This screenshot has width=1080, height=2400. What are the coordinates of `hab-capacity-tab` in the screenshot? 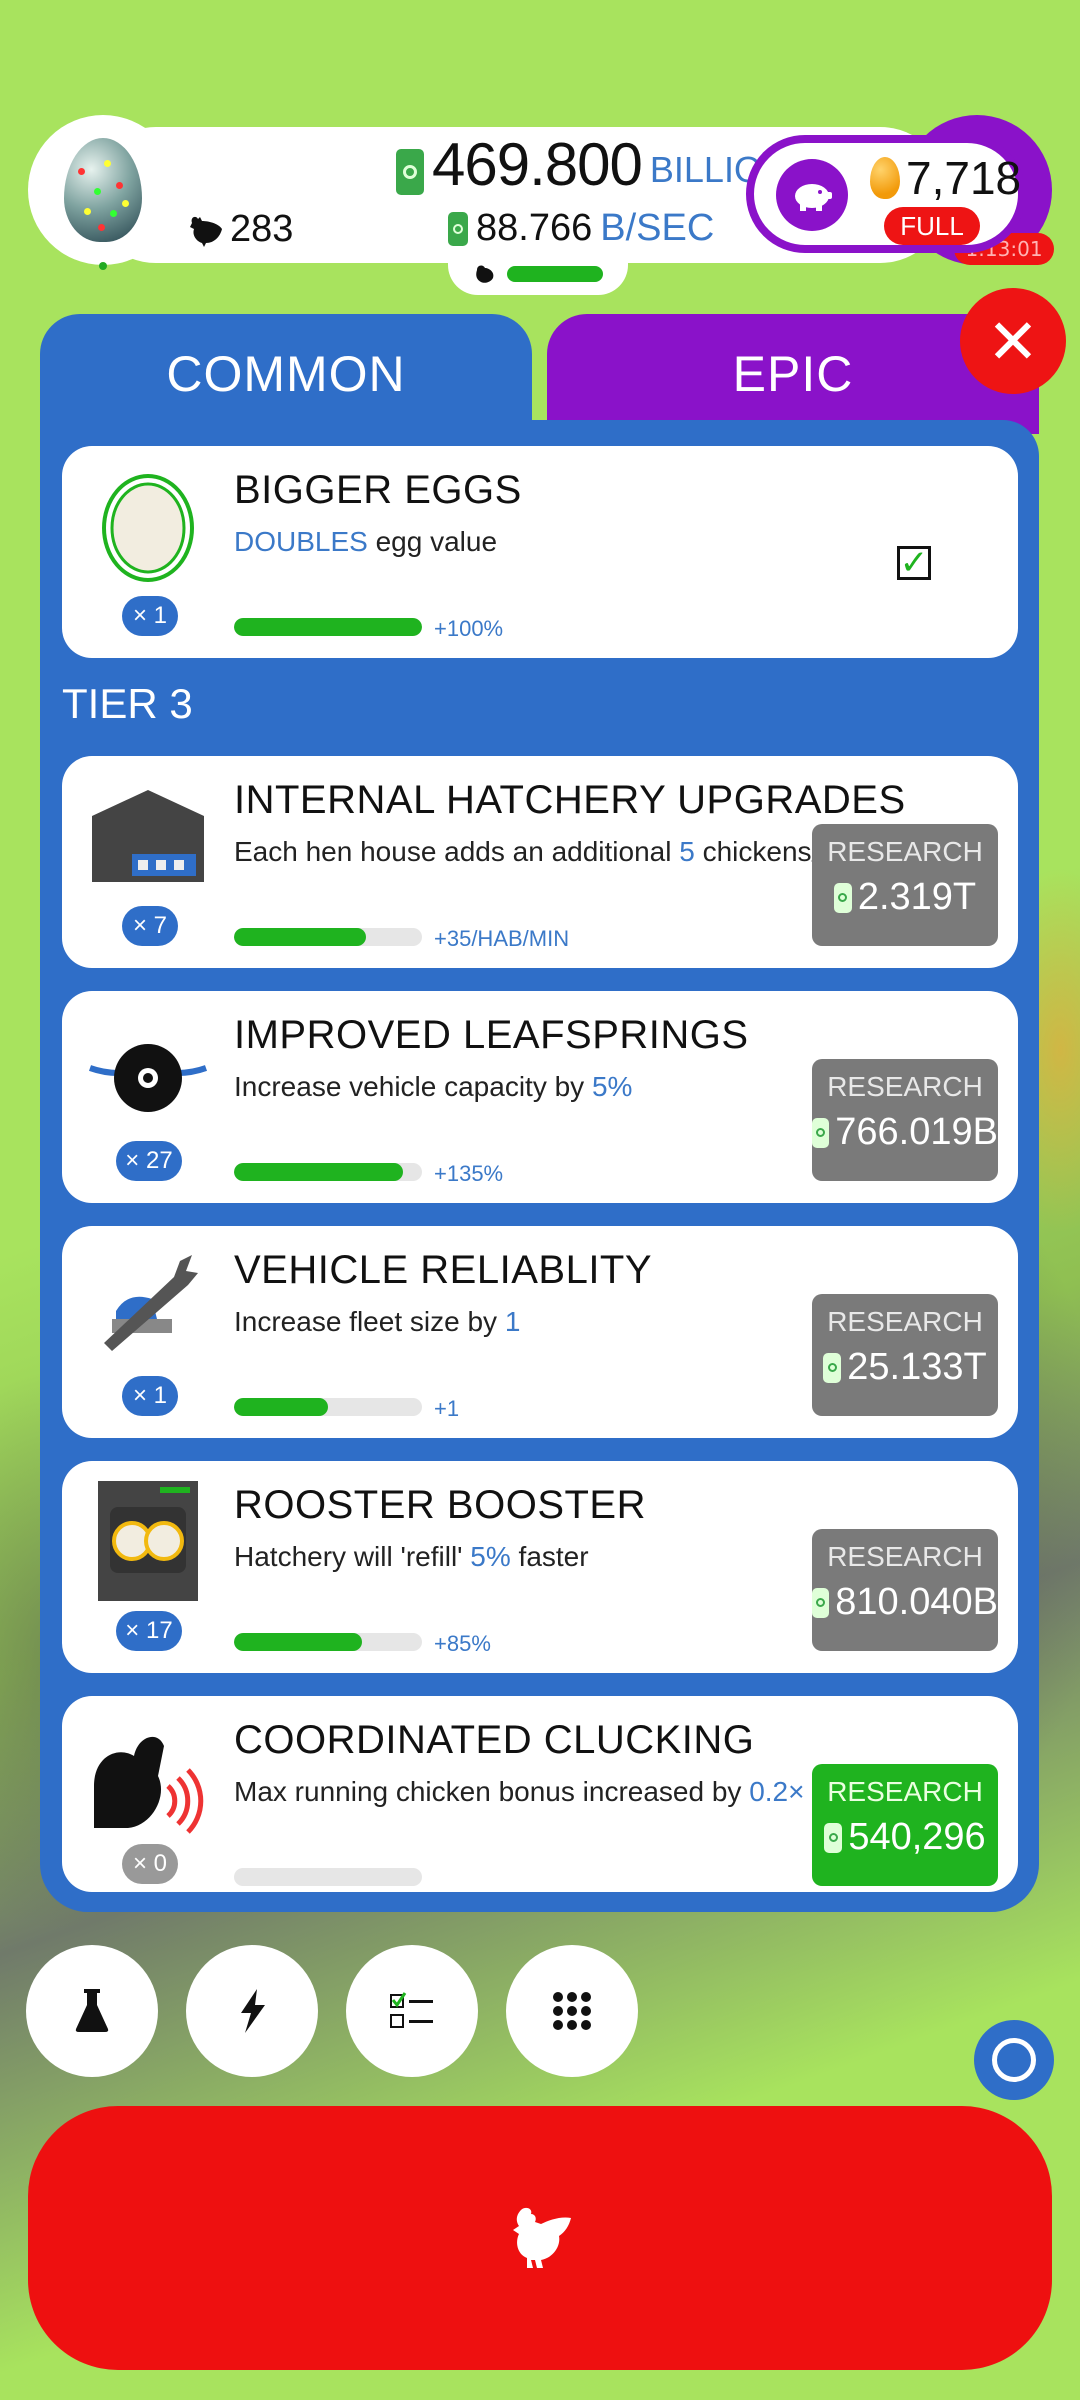 It's located at (538, 274).